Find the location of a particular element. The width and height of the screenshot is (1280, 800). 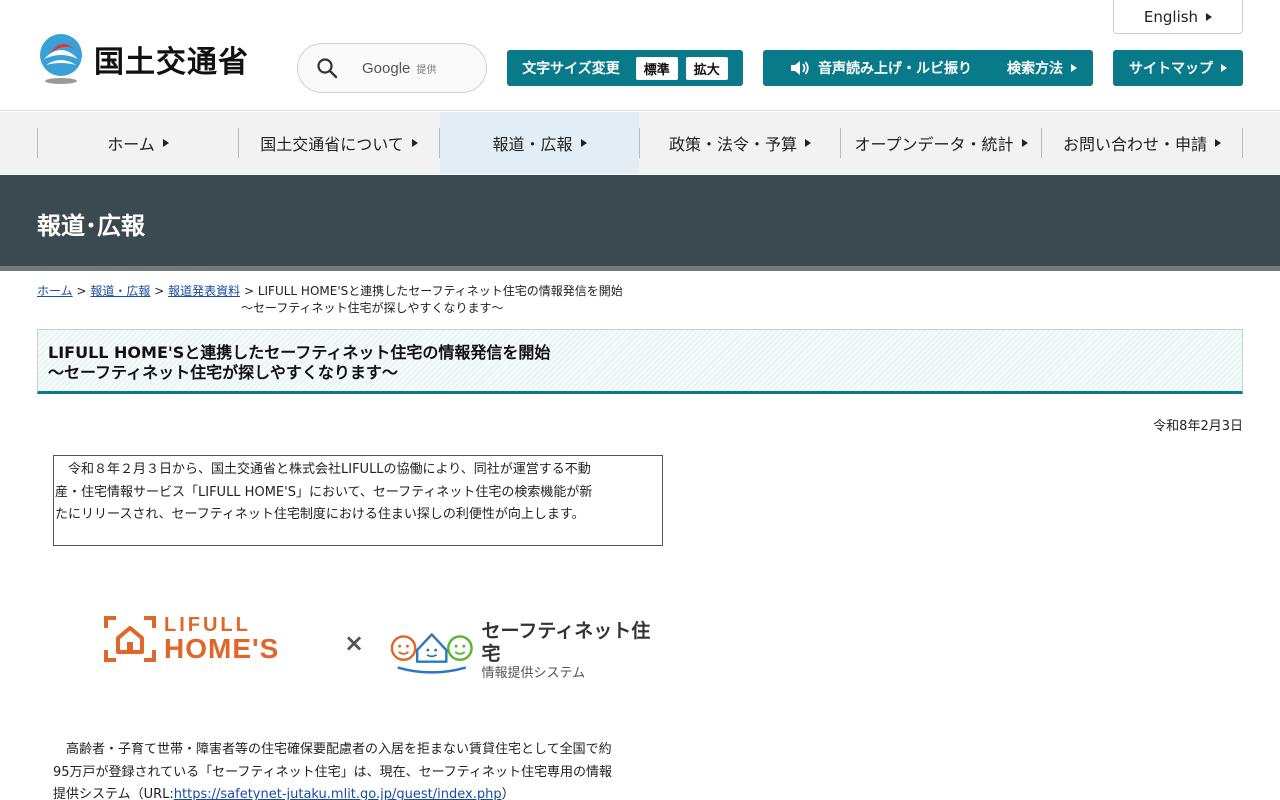

safetynet-house-icon is located at coordinates (431, 653).